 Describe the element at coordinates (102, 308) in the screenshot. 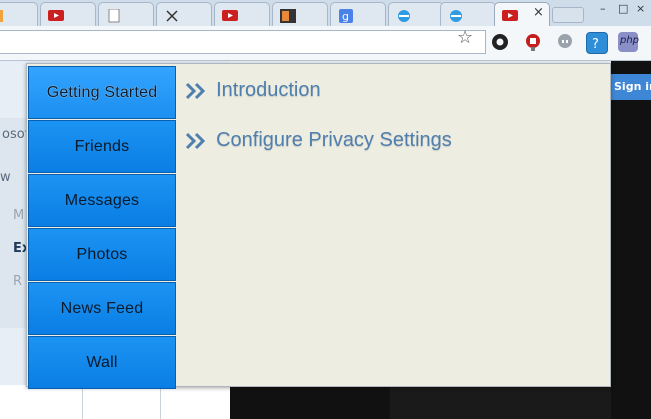

I see `nav-news-feed: News Feed` at that location.